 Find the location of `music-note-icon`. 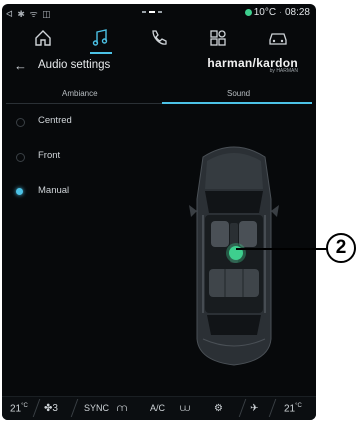

music-note-icon is located at coordinates (101, 38).